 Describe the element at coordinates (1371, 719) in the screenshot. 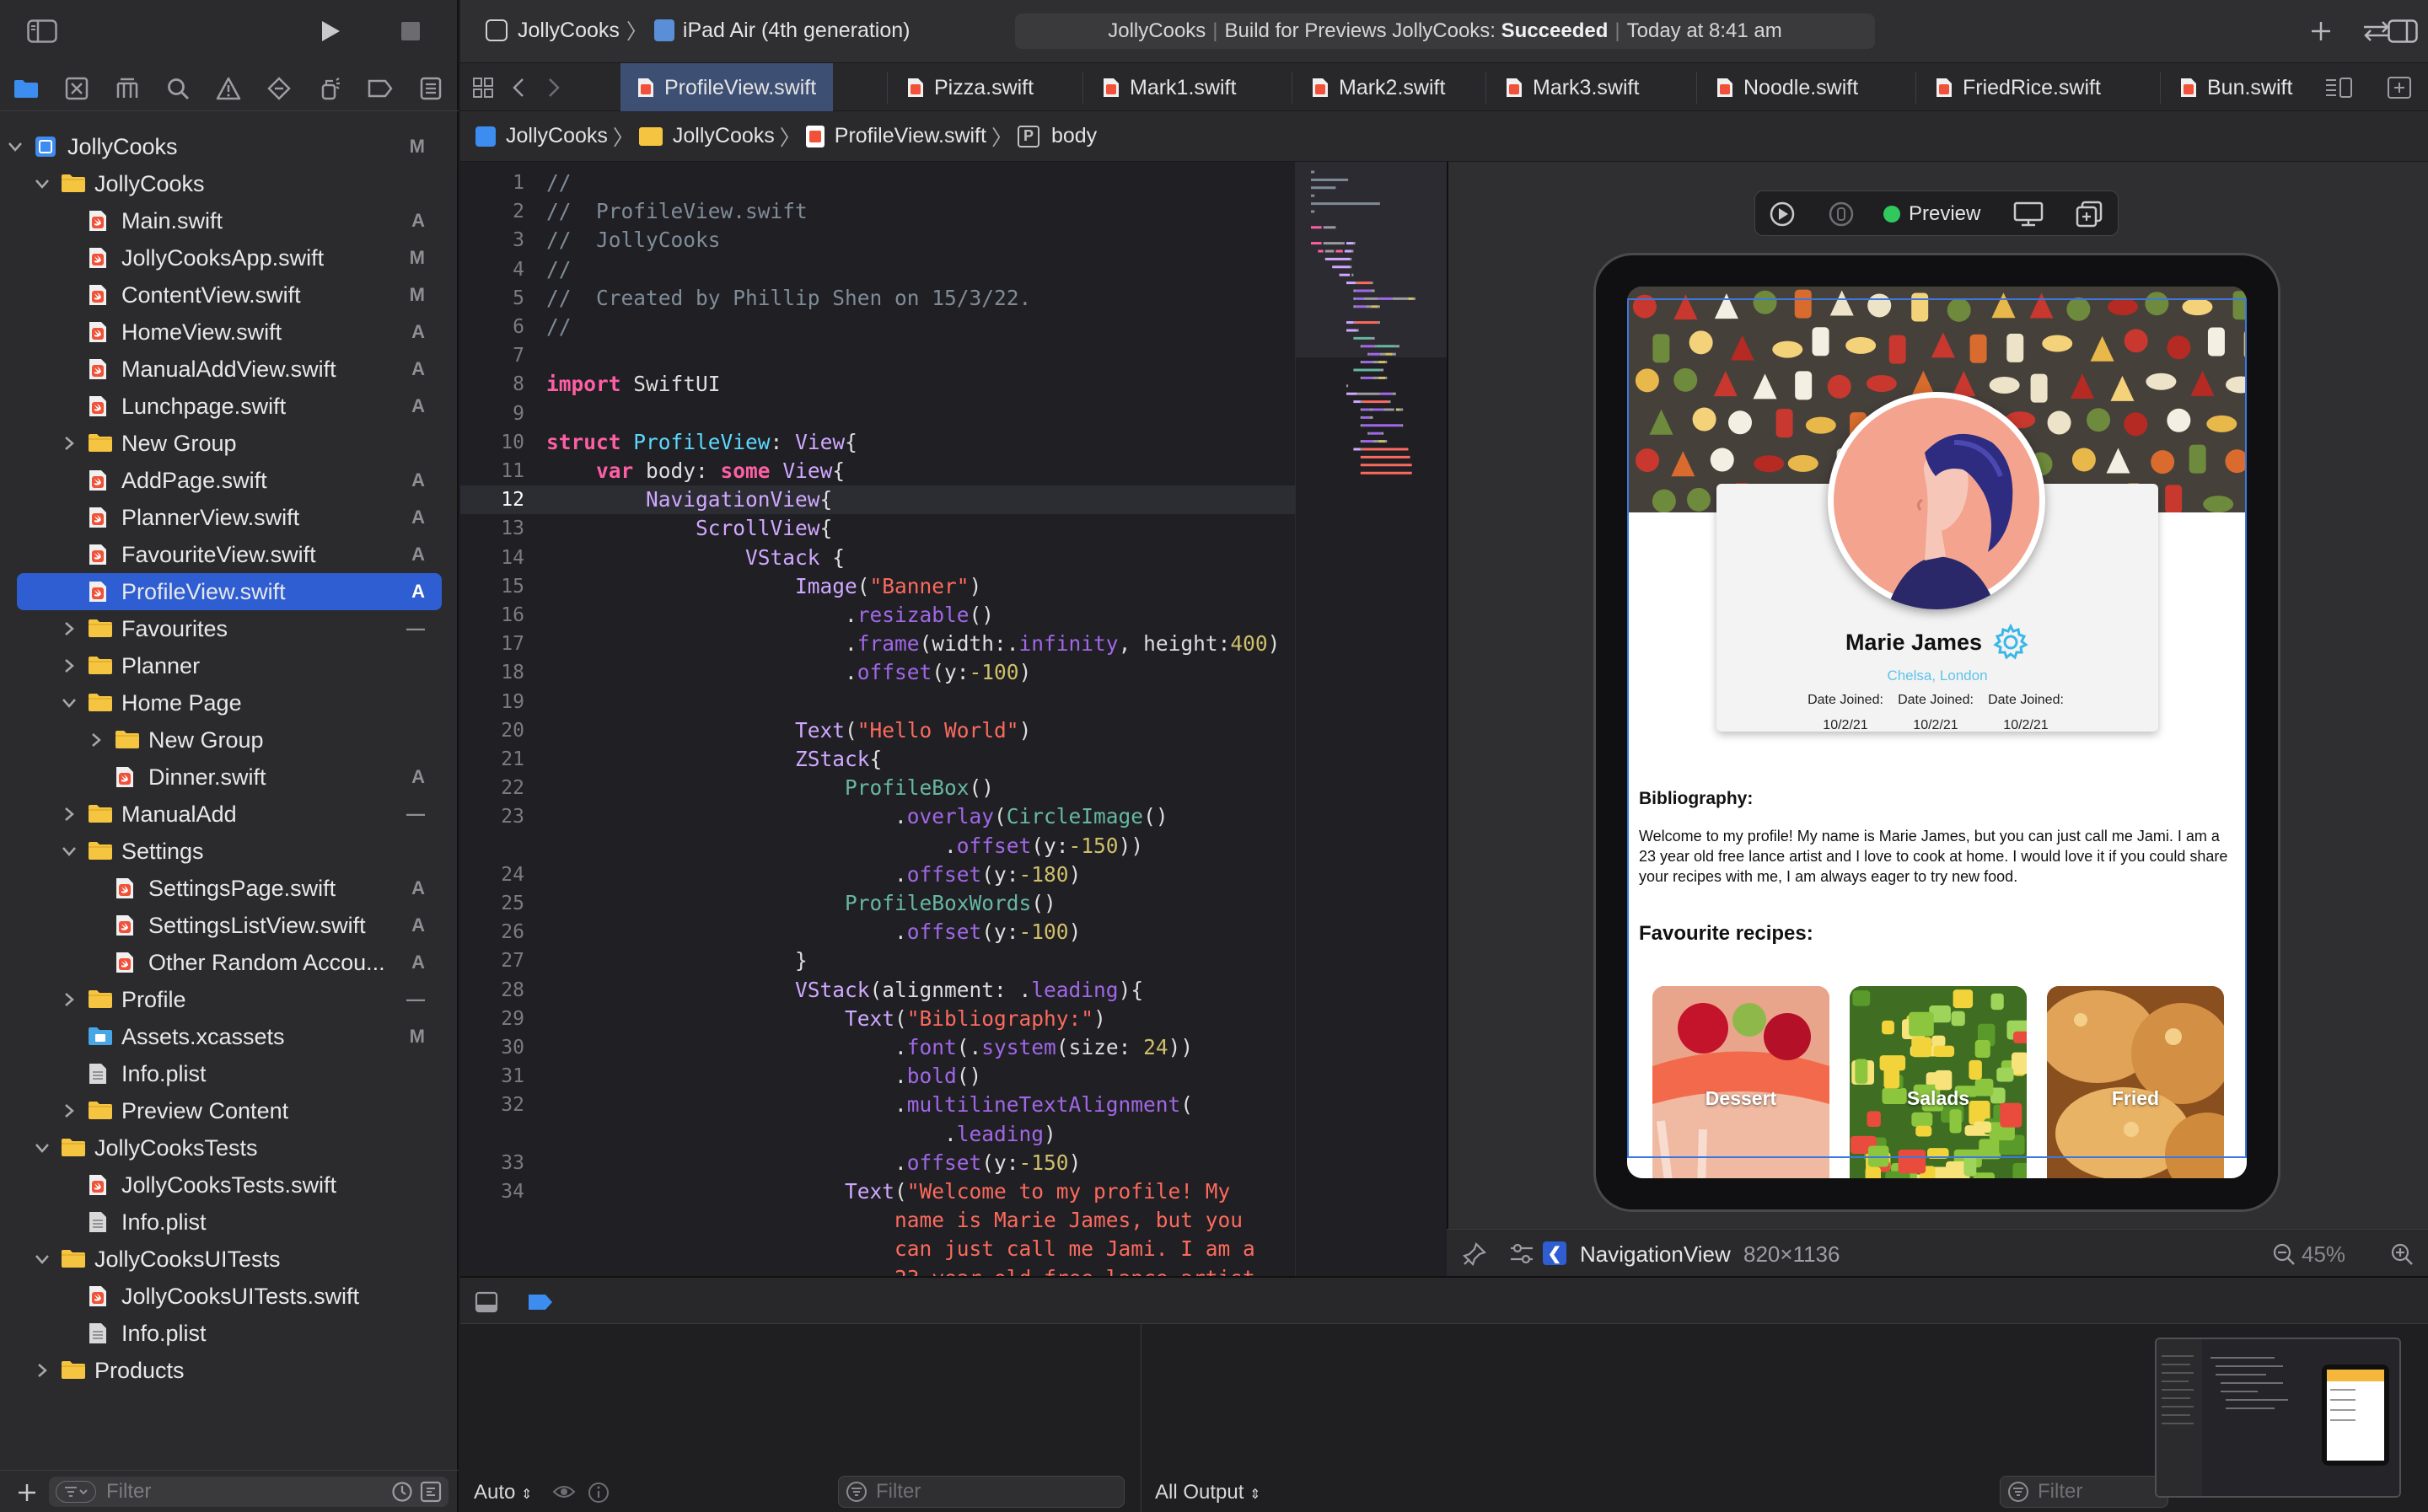

I see `minimap` at that location.